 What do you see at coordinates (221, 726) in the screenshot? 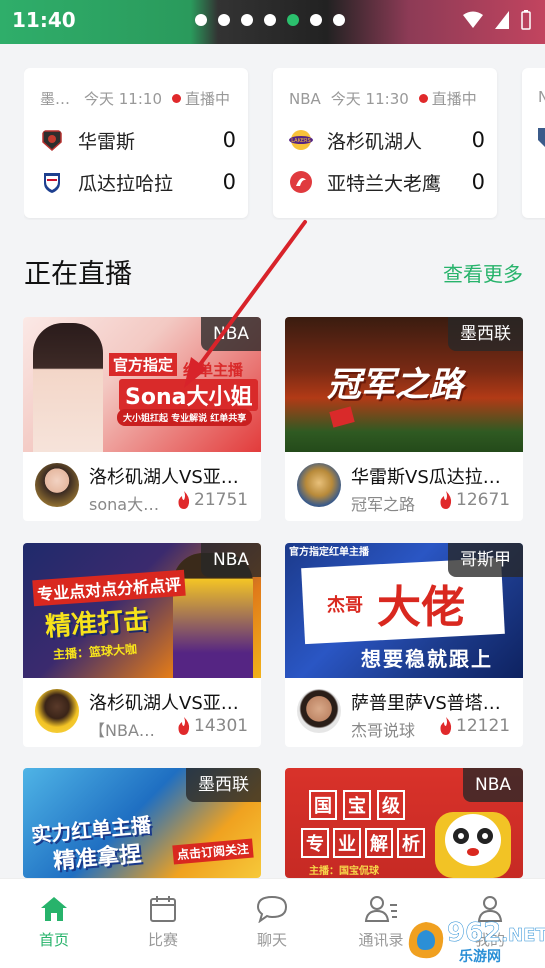
I see `popularity-count: 14301` at bounding box center [221, 726].